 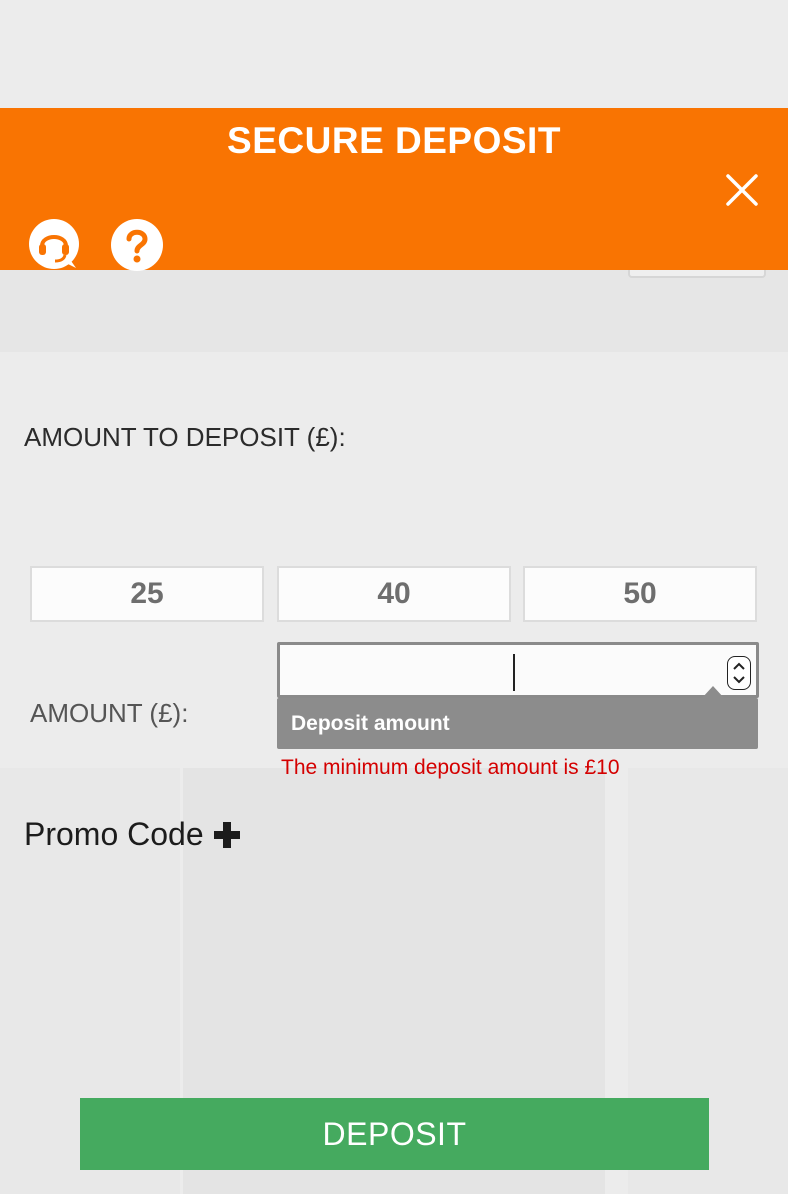 I want to click on preset-amount-button: 25, so click(x=147, y=594).